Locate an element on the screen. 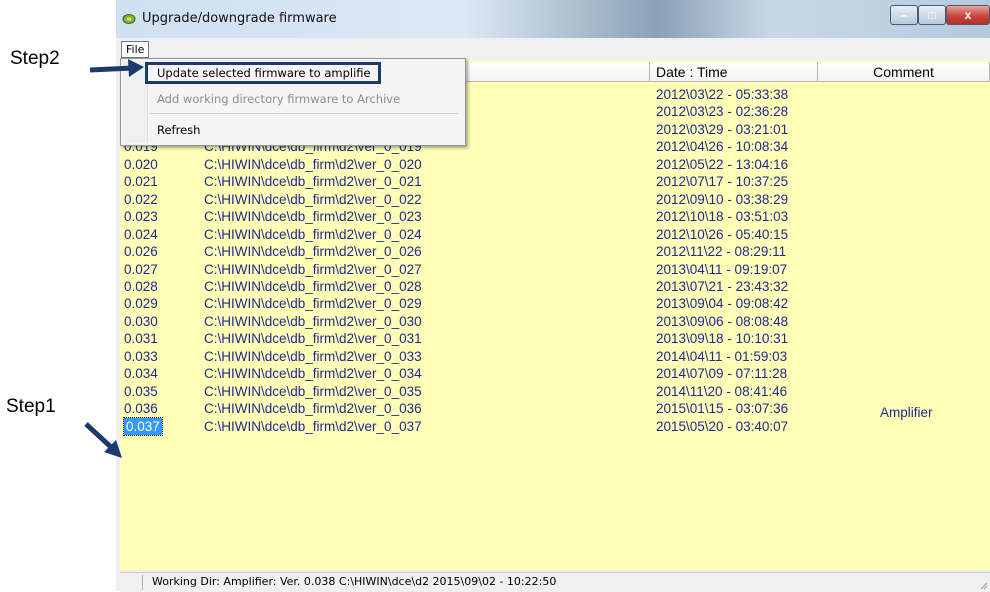 The width and height of the screenshot is (990, 592). step2-arrow-icon is located at coordinates (116, 68).